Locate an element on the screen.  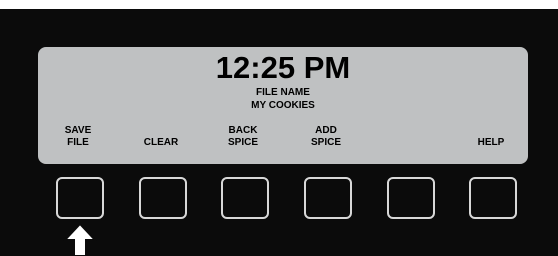
file-name-value: MY COOKIES is located at coordinates (283, 105).